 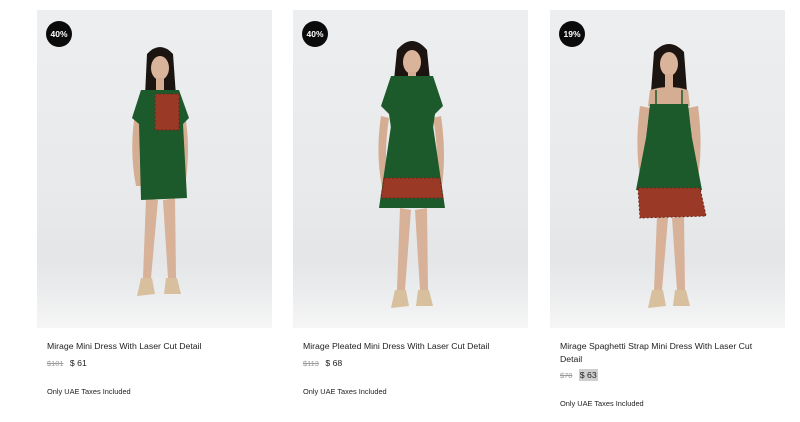 I want to click on sale-price: $ 68, so click(x=334, y=362).